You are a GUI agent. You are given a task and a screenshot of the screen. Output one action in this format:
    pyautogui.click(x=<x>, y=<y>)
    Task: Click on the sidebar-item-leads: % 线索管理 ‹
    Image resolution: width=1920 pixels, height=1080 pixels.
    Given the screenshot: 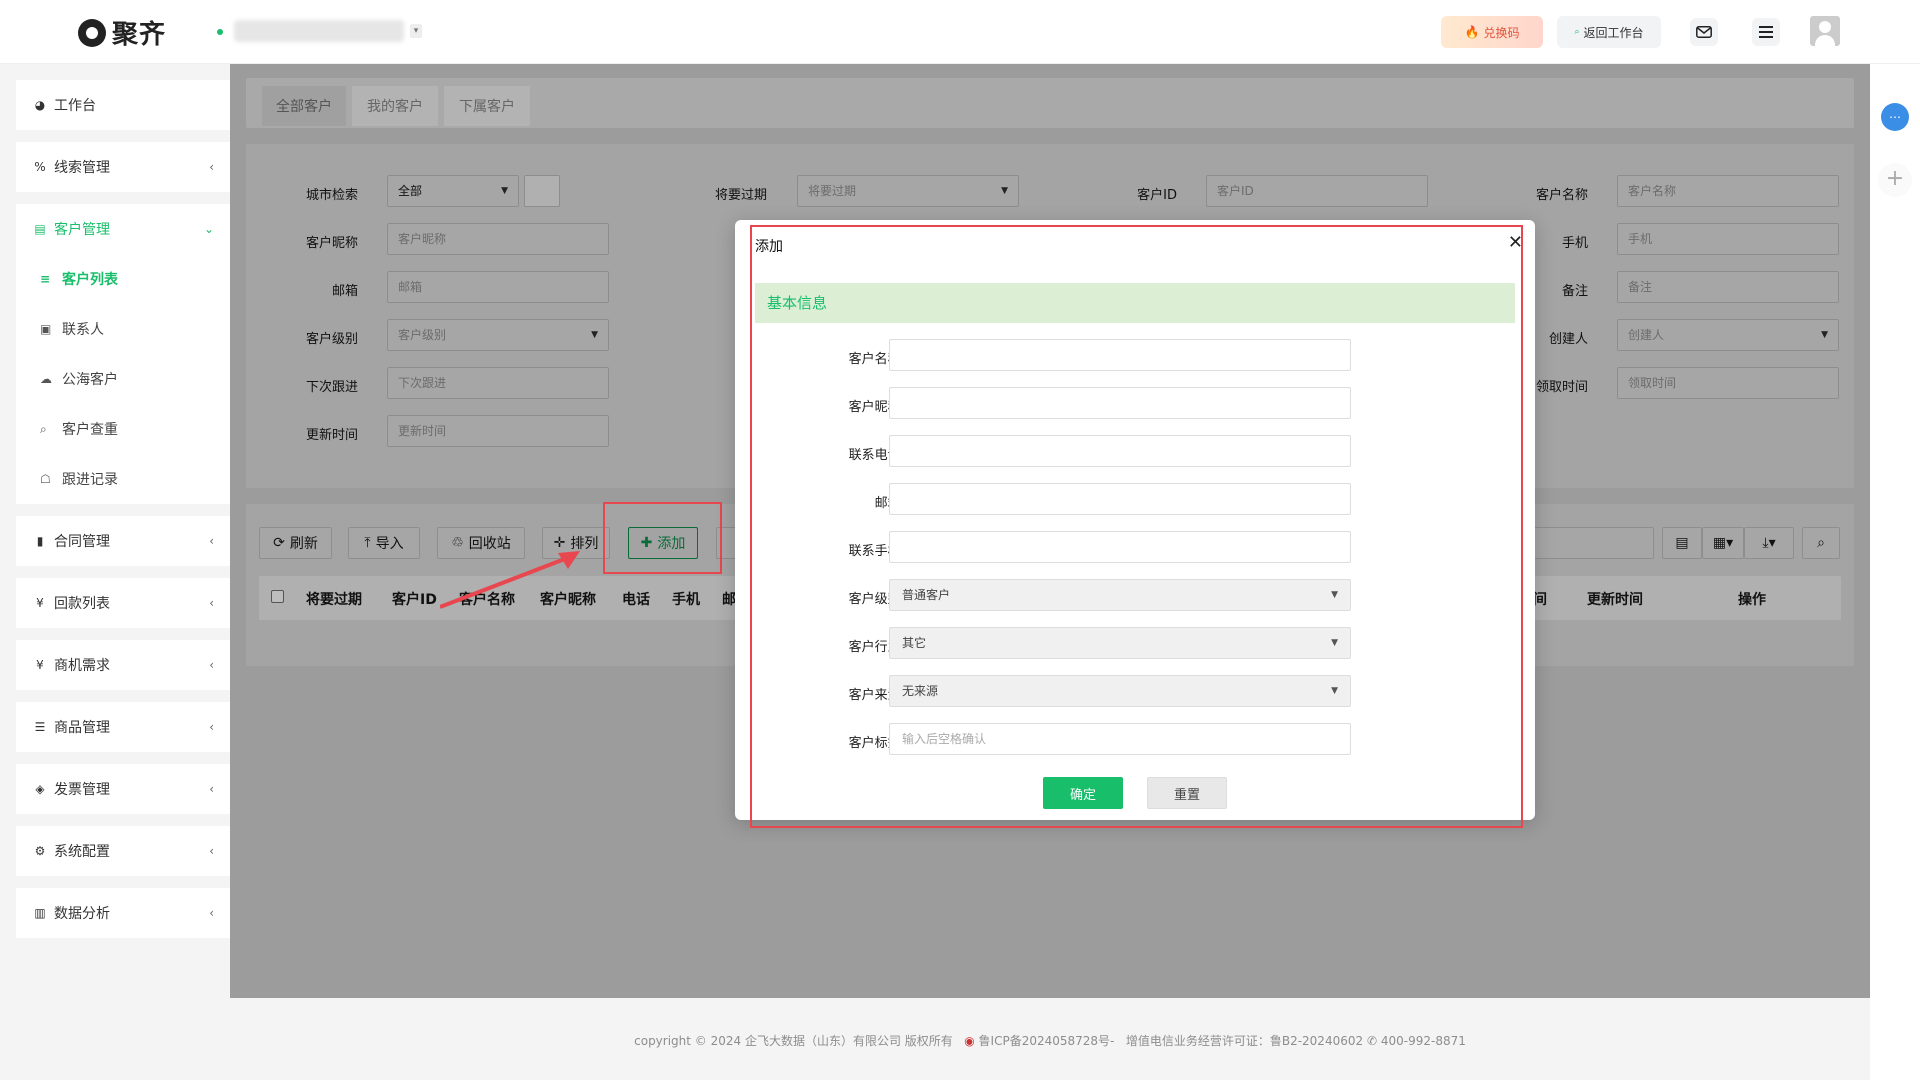 What is the action you would take?
    pyautogui.click(x=123, y=167)
    